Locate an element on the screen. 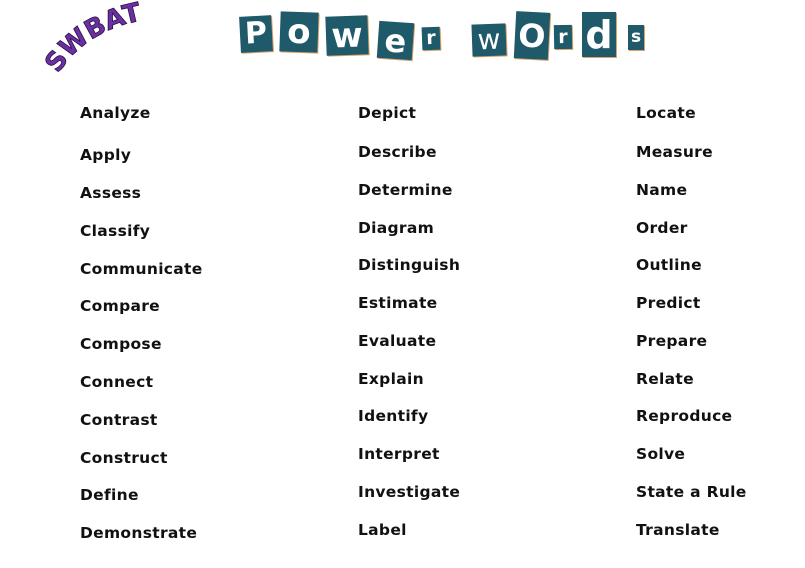 This screenshot has height=568, width=805. title-tile: O is located at coordinates (532, 35).